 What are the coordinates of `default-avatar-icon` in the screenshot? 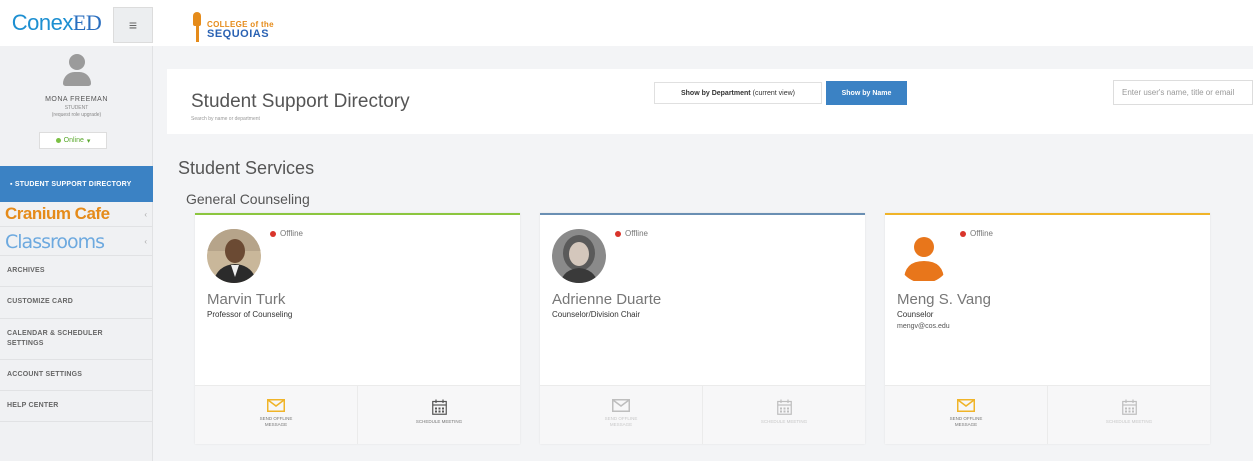 It's located at (924, 256).